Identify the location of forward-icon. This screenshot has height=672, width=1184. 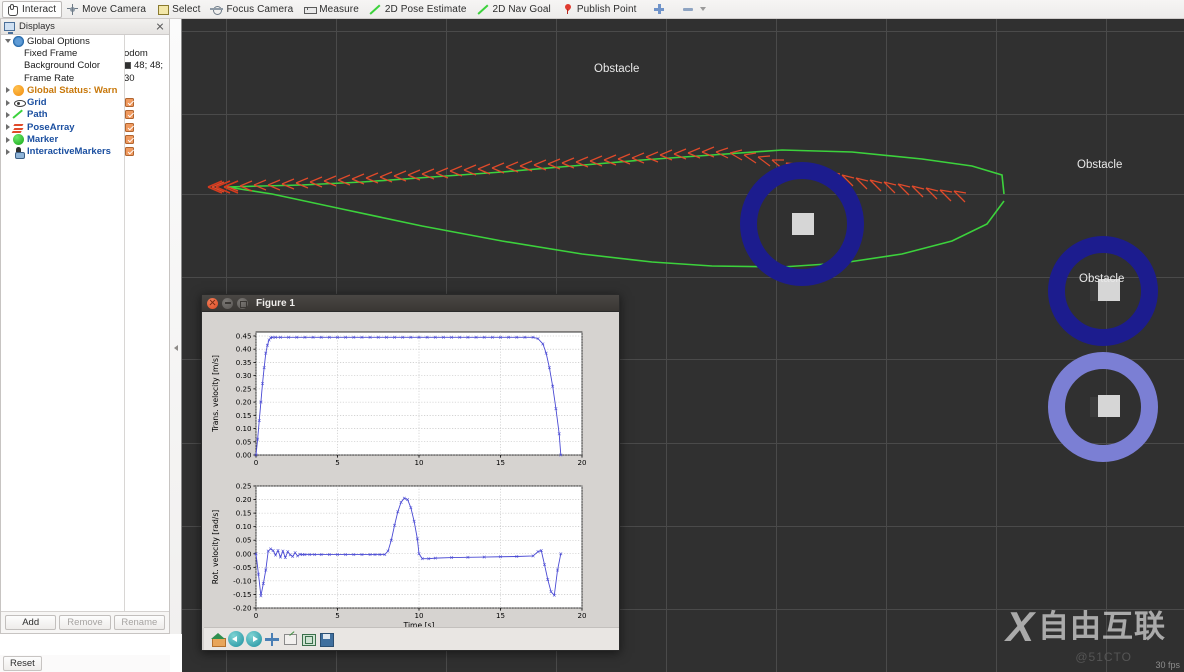
(254, 639).